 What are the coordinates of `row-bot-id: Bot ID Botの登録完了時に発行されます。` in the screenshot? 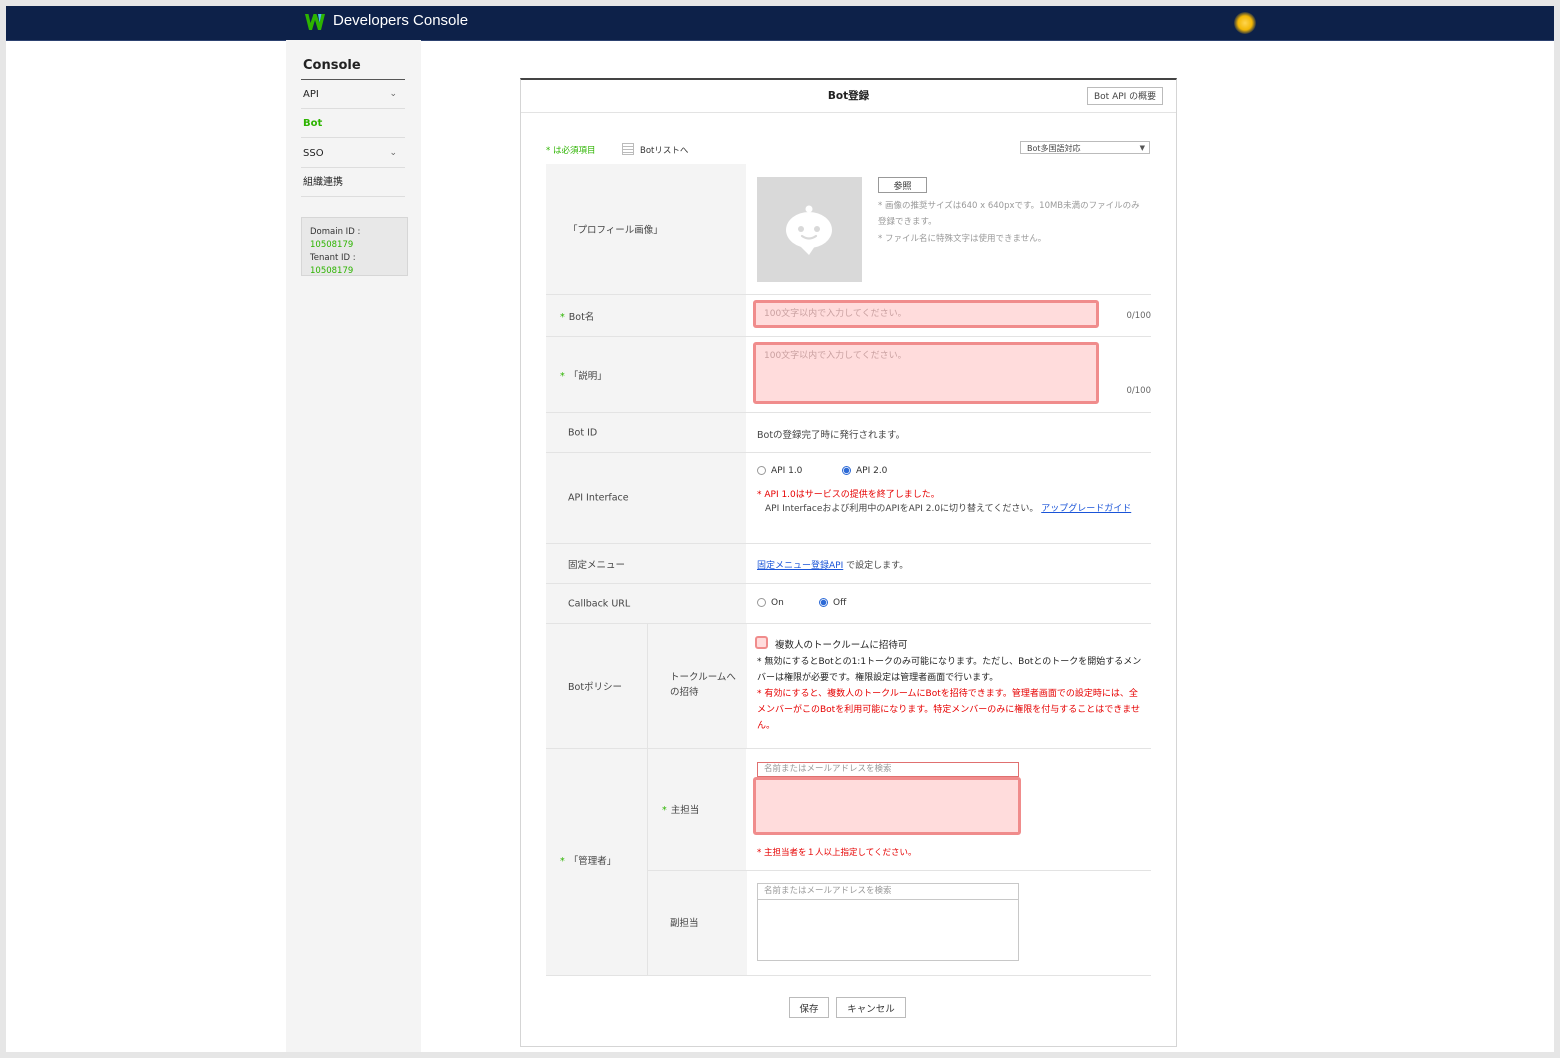 It's located at (848, 433).